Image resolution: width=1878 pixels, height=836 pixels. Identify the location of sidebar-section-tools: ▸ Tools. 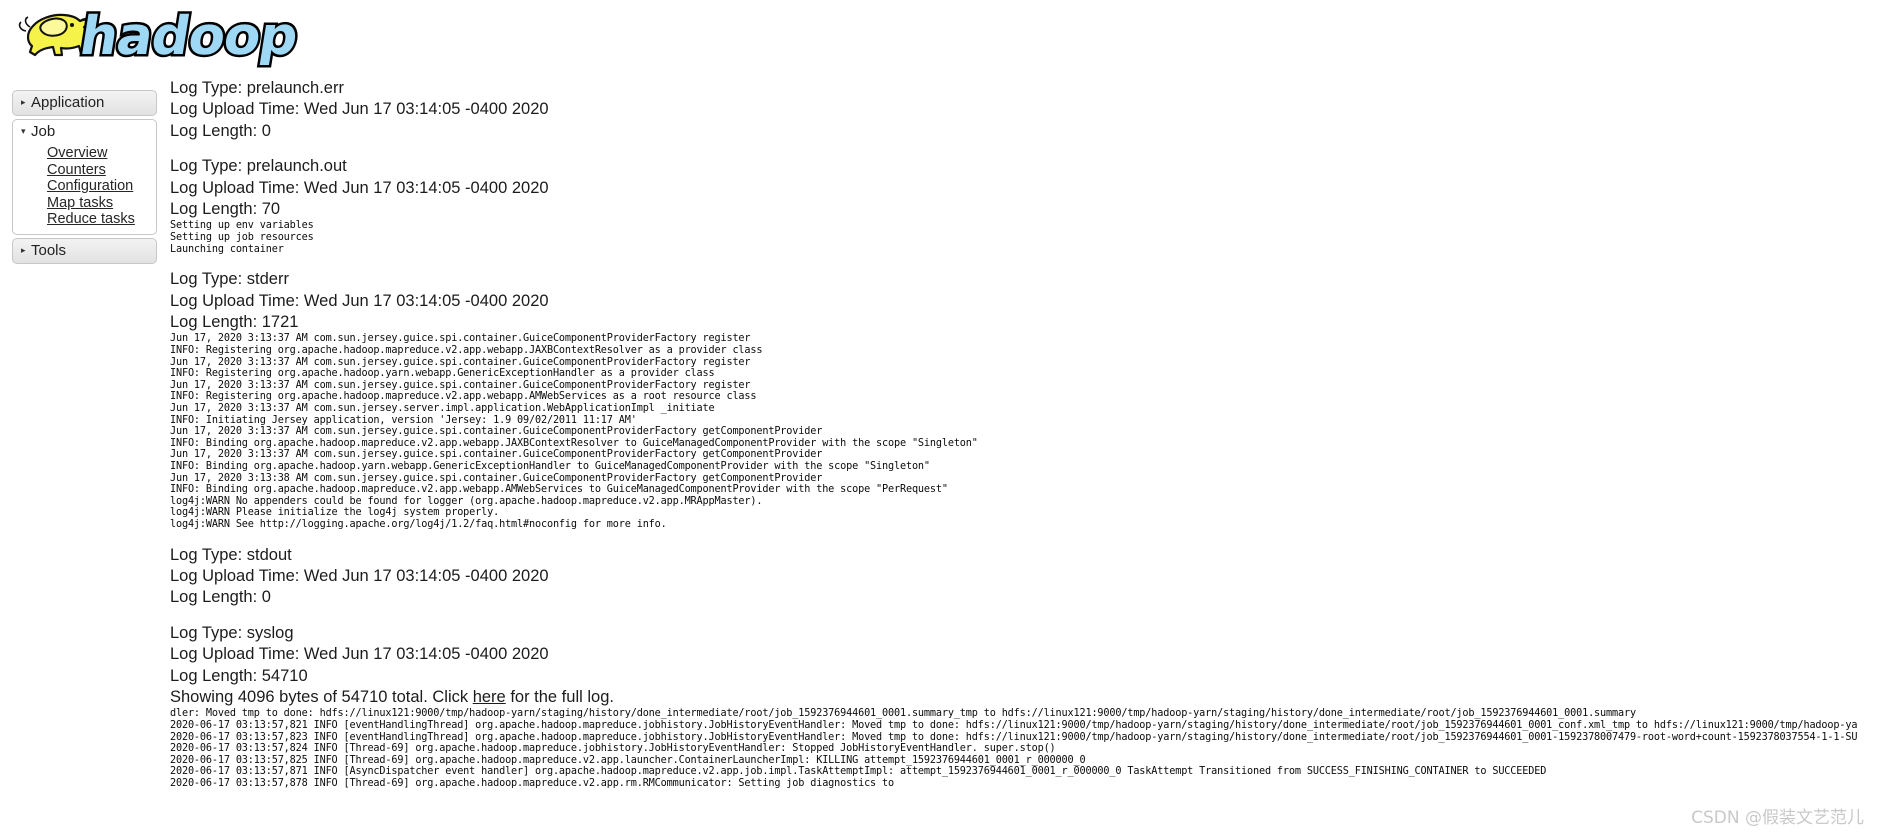
(84, 250).